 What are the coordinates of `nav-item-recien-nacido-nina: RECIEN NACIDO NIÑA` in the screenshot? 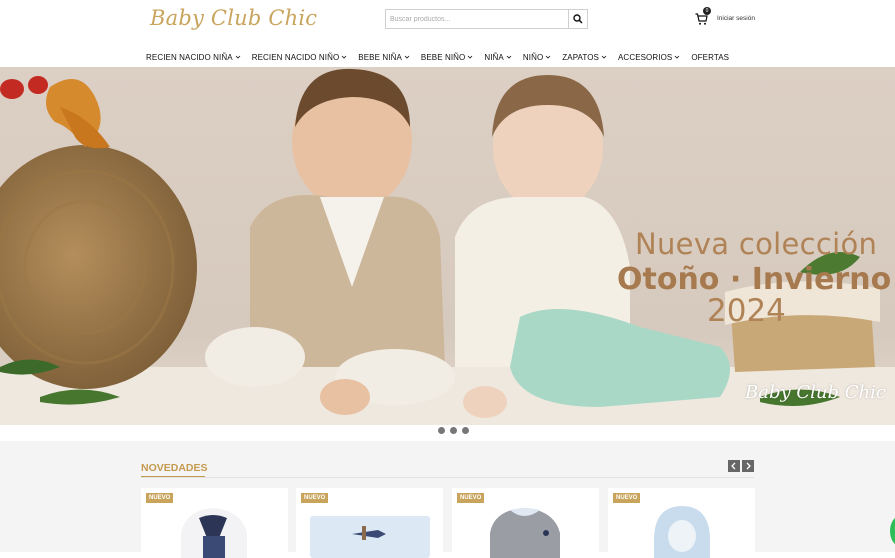 It's located at (193, 57).